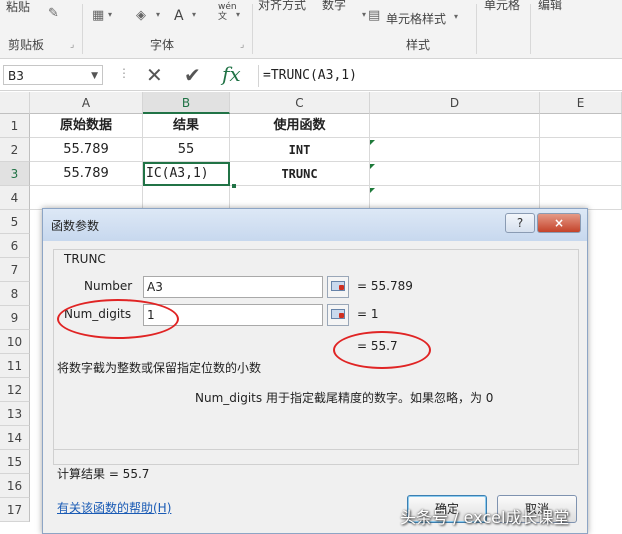 Image resolution: width=622 pixels, height=534 pixels. Describe the element at coordinates (550, 6) in the screenshot. I see `editing-button: 编辑` at that location.